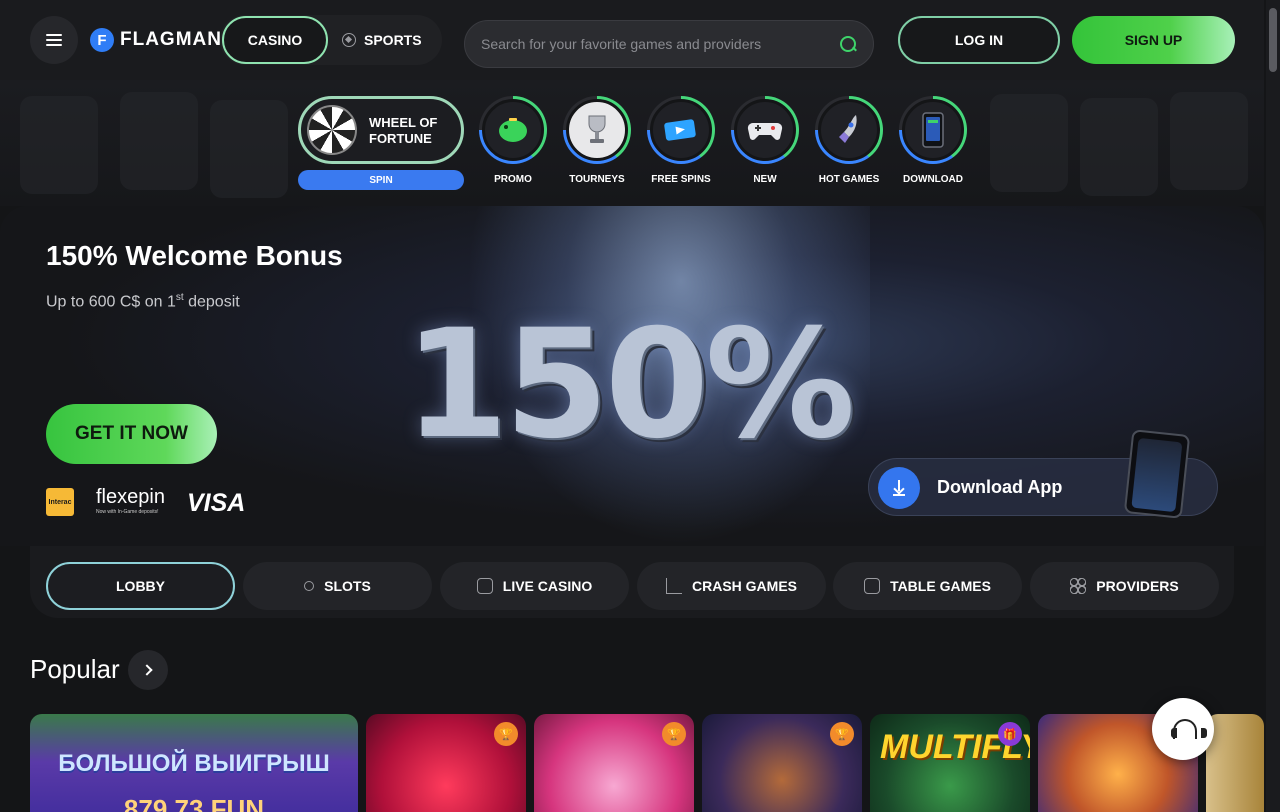  What do you see at coordinates (393, 40) in the screenshot?
I see `sports-label: SPORTS` at bounding box center [393, 40].